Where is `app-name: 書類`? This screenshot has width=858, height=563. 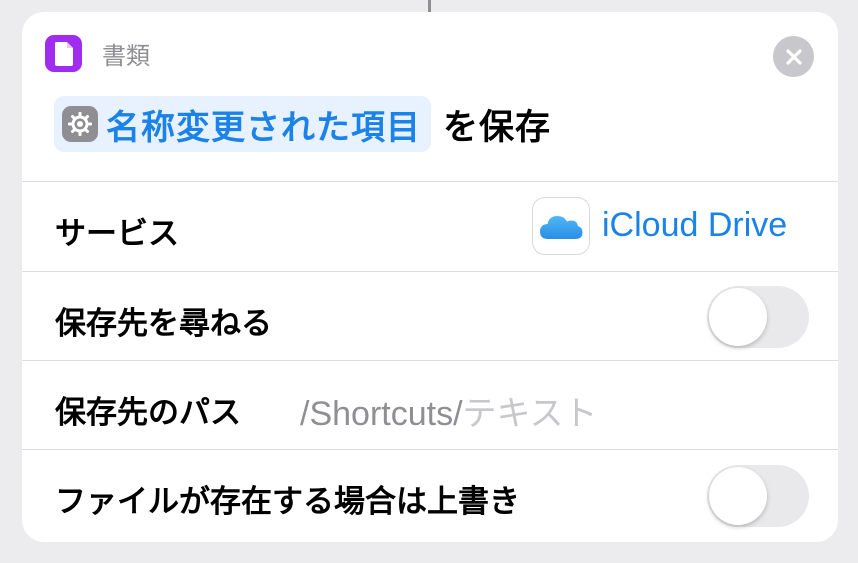
app-name: 書類 is located at coordinates (126, 56).